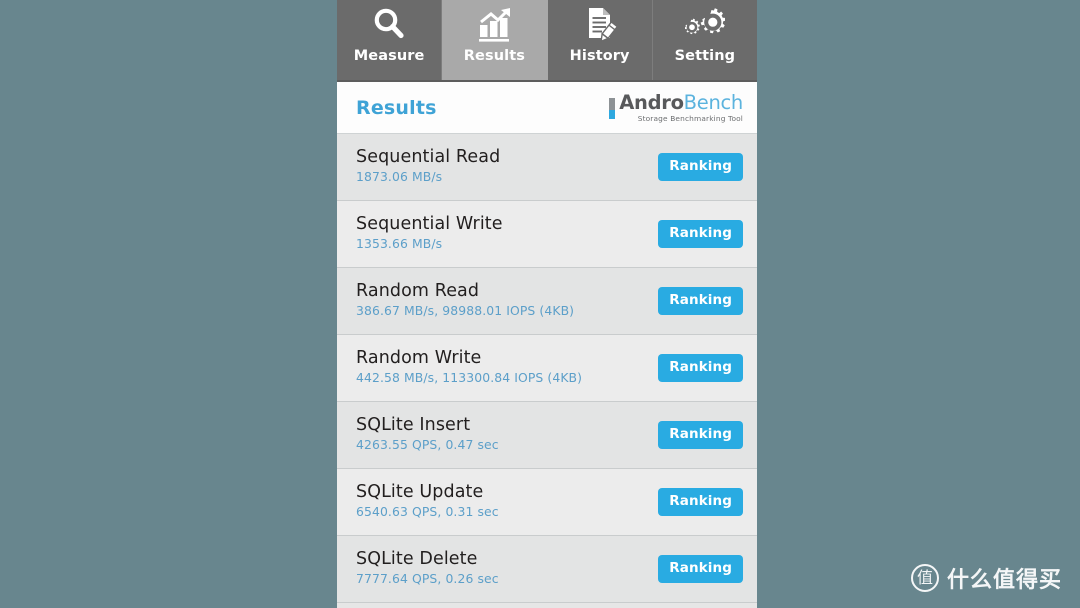 This screenshot has width=1080, height=608. Describe the element at coordinates (420, 492) in the screenshot. I see `result-title: SQLite Update` at that location.